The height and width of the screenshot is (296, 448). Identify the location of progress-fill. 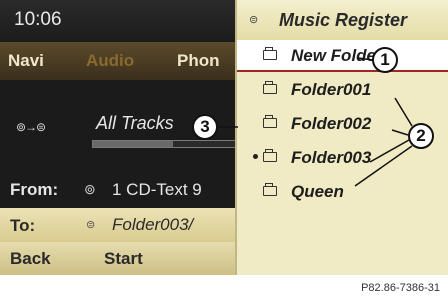
(133, 144).